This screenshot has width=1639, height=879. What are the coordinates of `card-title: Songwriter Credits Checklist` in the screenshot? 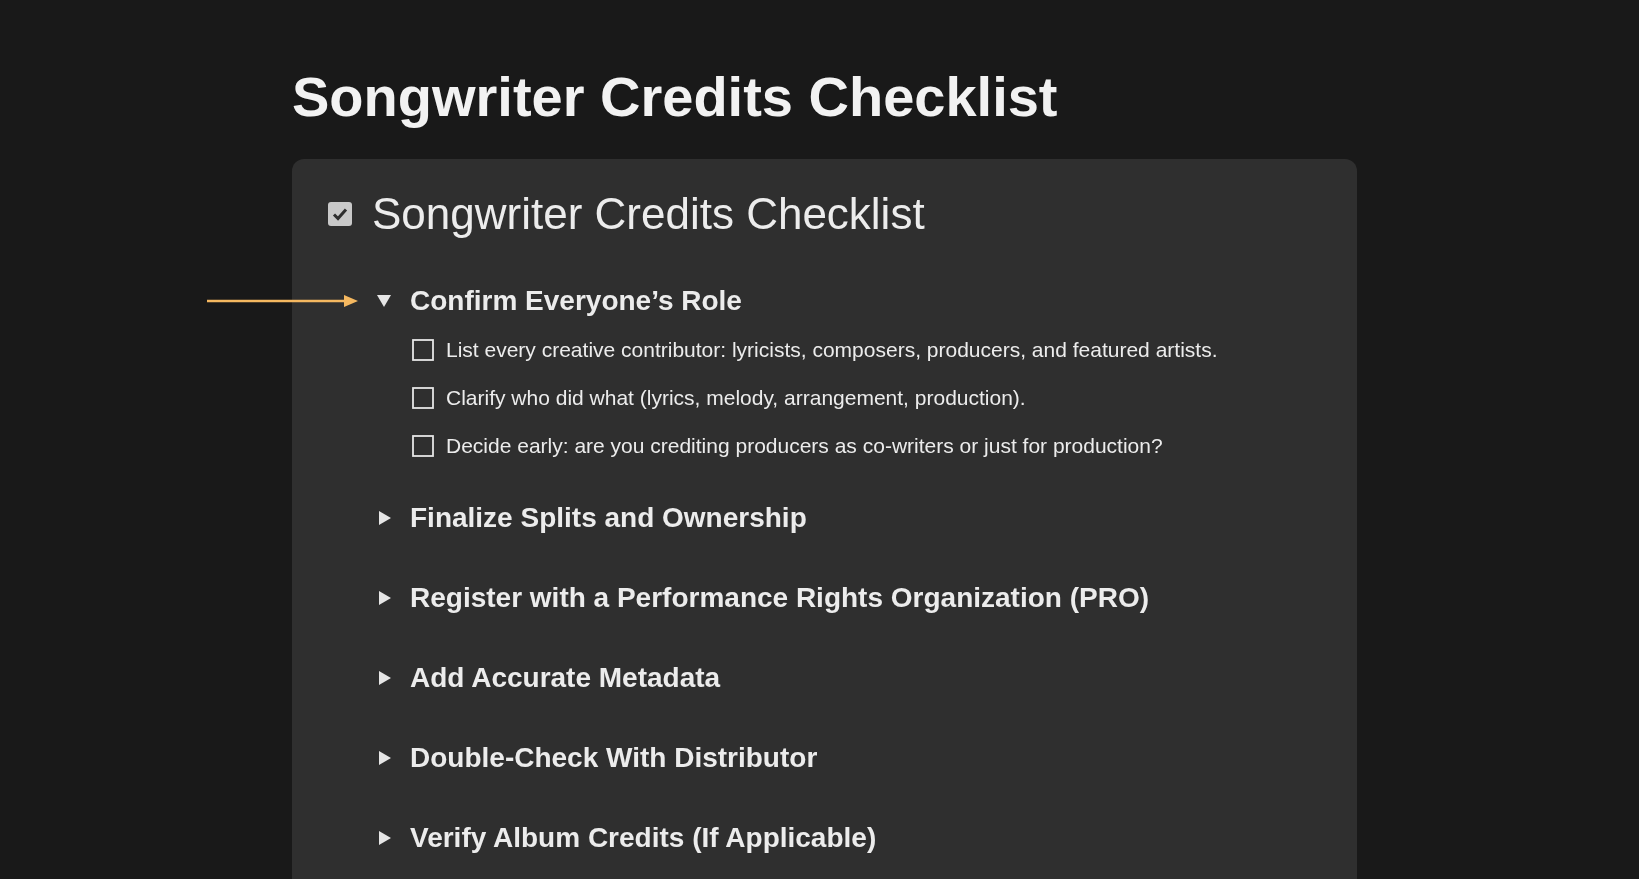 It's located at (648, 214).